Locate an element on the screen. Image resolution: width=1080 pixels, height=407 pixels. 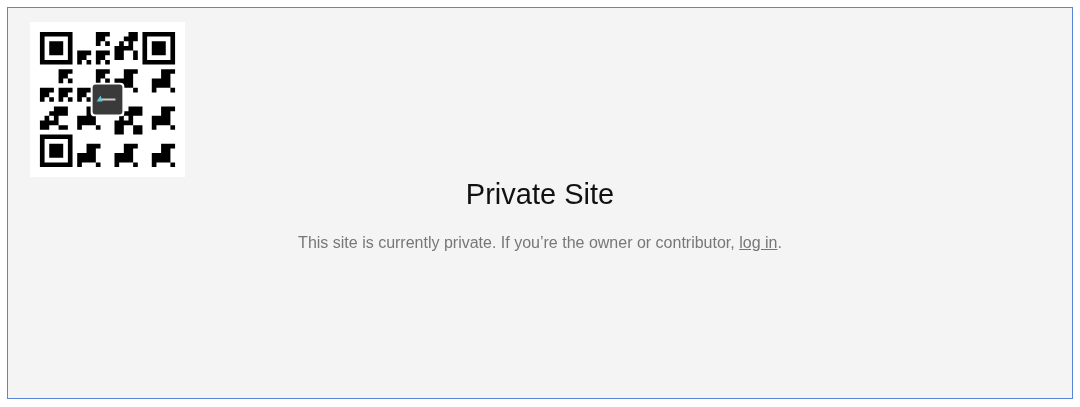
log-in-link: log in is located at coordinates (758, 242).